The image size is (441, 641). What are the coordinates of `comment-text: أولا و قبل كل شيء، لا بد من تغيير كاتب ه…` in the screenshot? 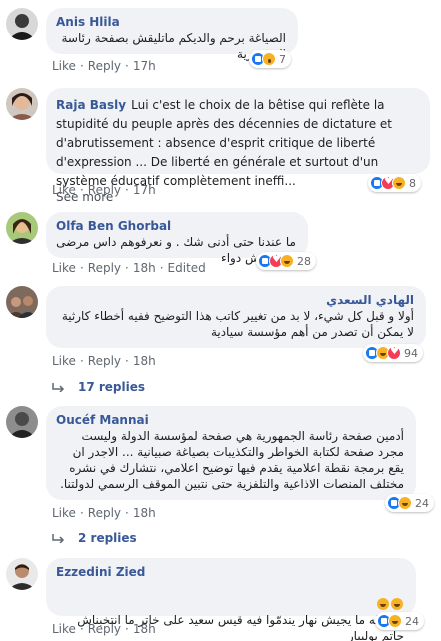 It's located at (237, 324).